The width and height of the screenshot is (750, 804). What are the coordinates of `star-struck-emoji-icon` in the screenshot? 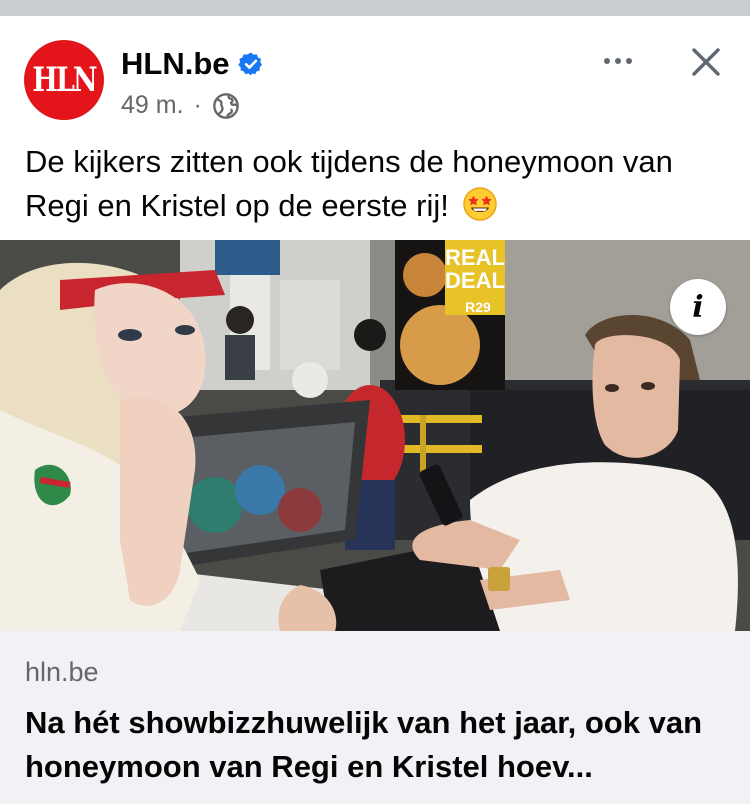 It's located at (479, 204).